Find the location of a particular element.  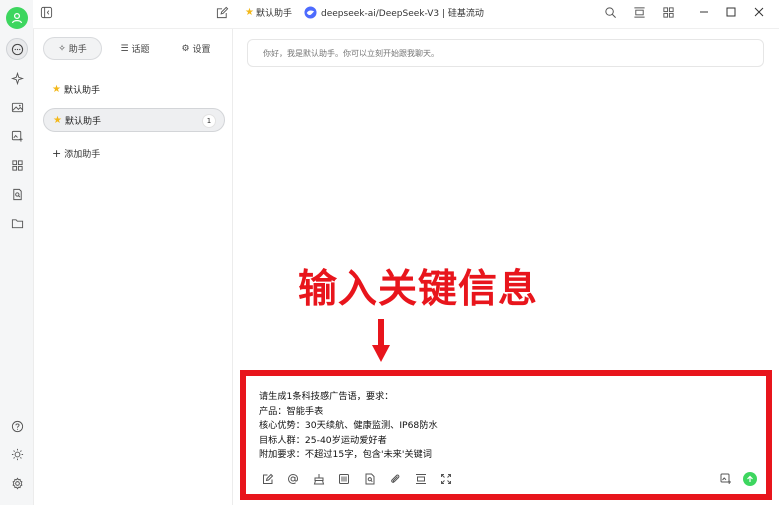

tab-assistants-label: 助手 is located at coordinates (77, 50).